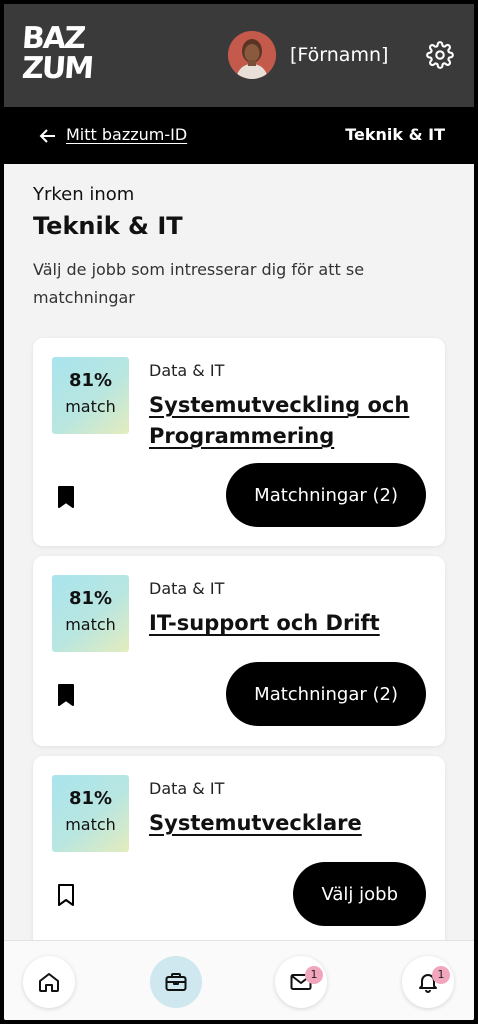 The image size is (478, 1024). I want to click on job-title-link: Systemutveckling och Programmering, so click(284, 421).